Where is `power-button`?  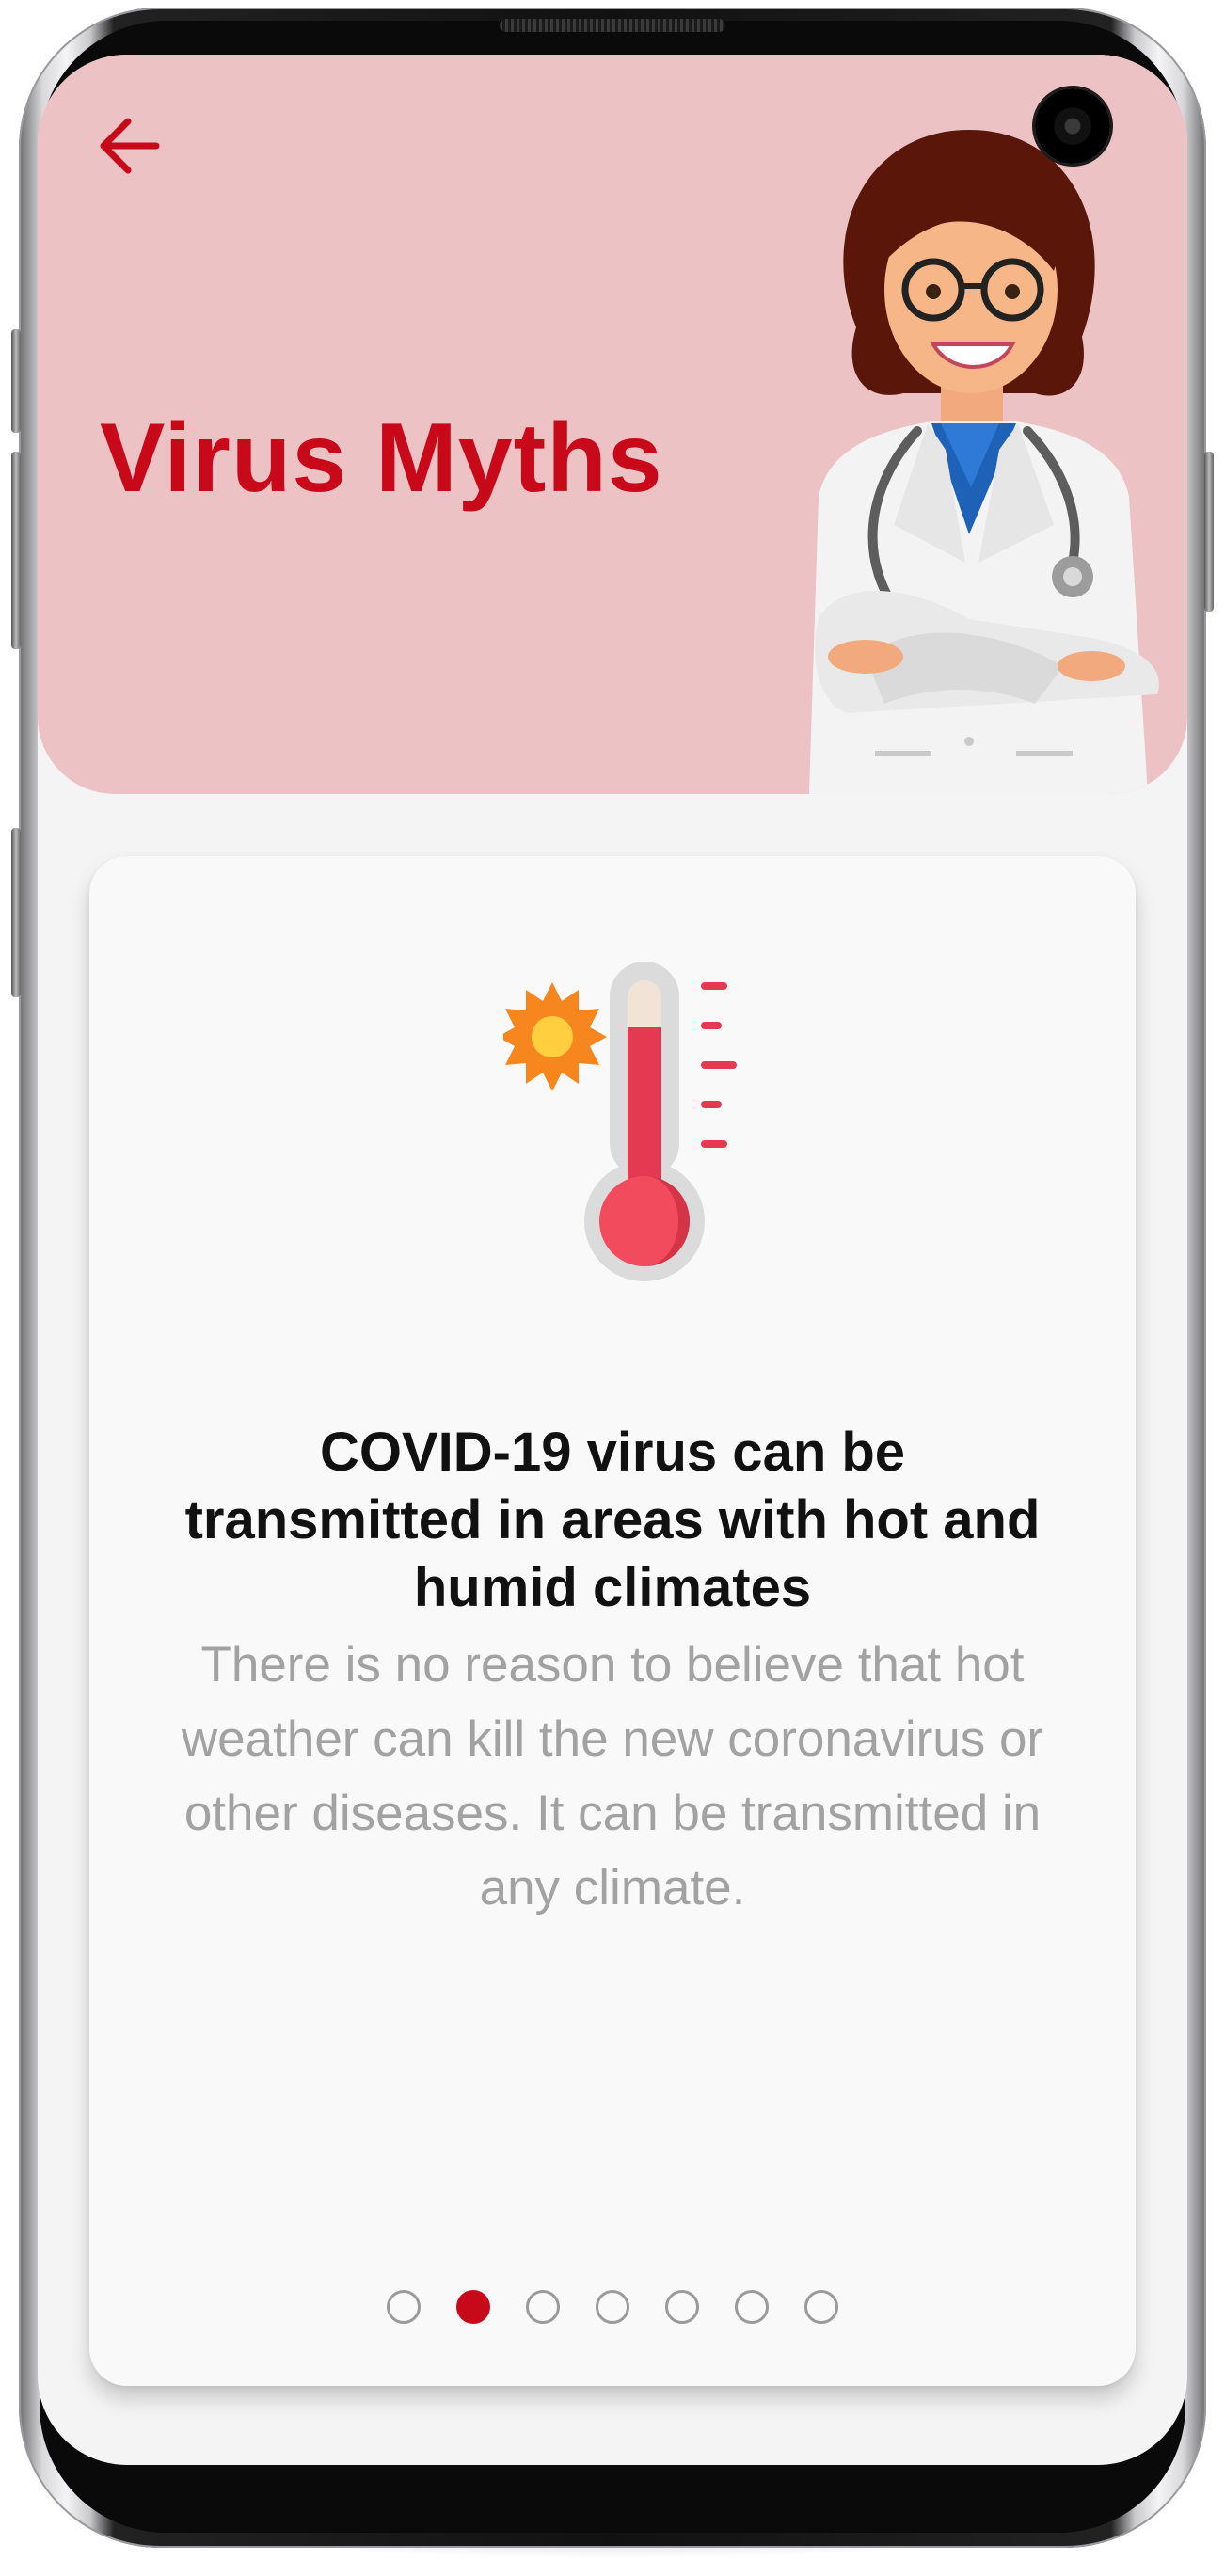 power-button is located at coordinates (1209, 532).